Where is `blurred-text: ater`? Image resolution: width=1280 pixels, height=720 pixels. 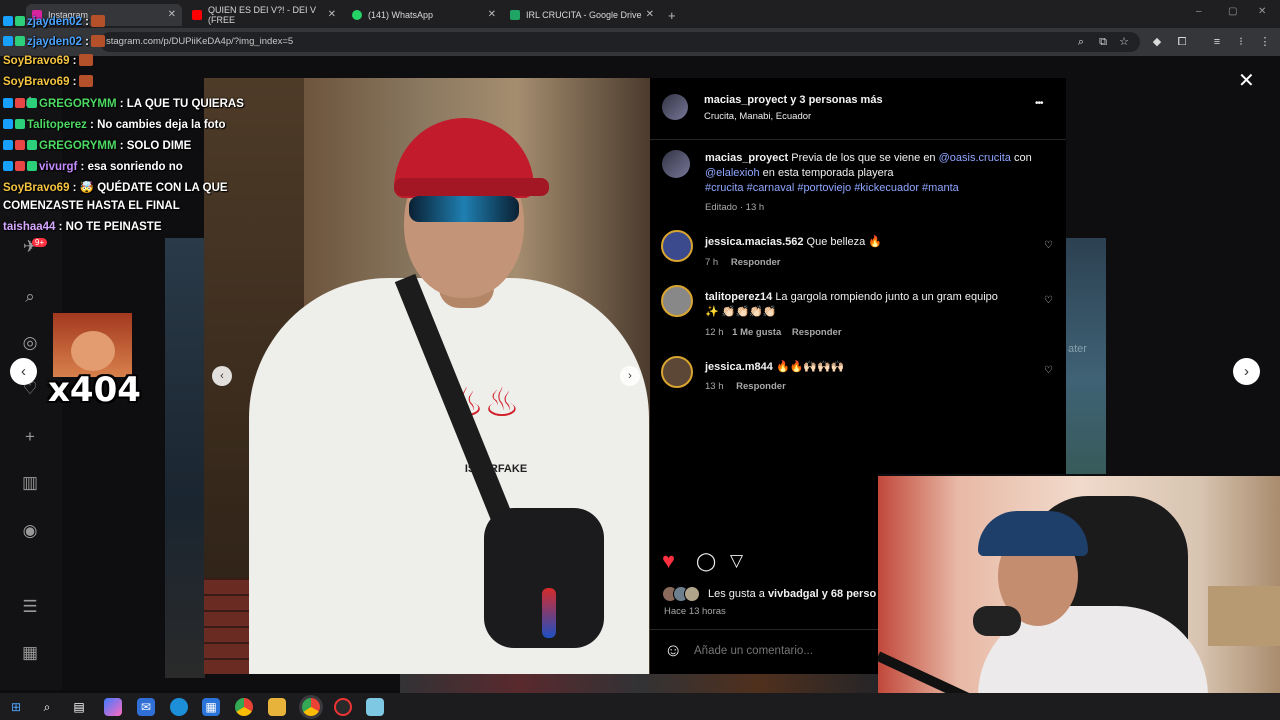 blurred-text: ater is located at coordinates (1077, 349).